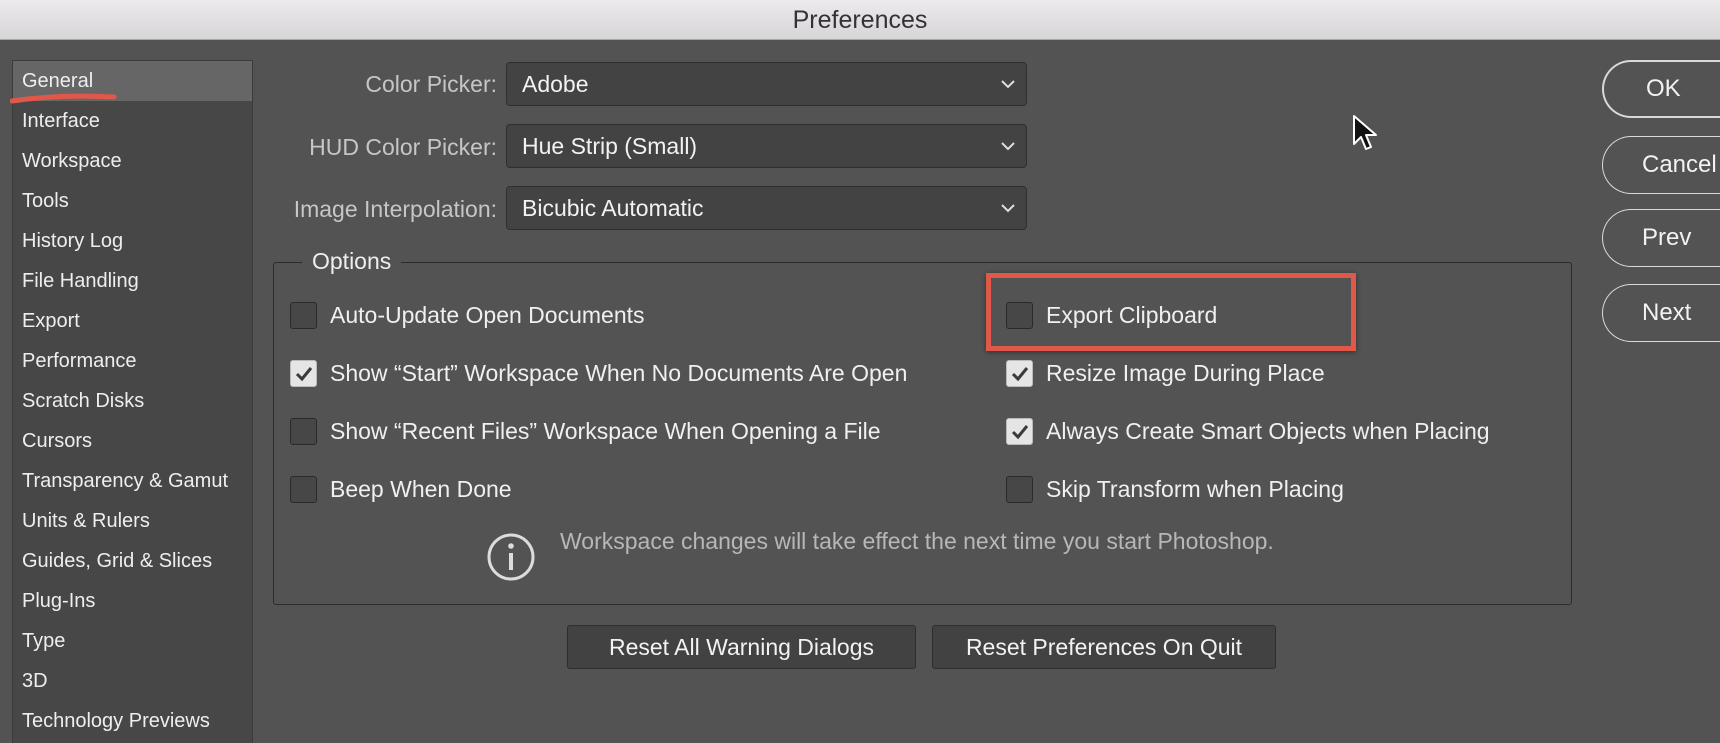 The image size is (1720, 743). Describe the element at coordinates (403, 147) in the screenshot. I see `hud-color-picker-label: HUD Color Picker:` at that location.